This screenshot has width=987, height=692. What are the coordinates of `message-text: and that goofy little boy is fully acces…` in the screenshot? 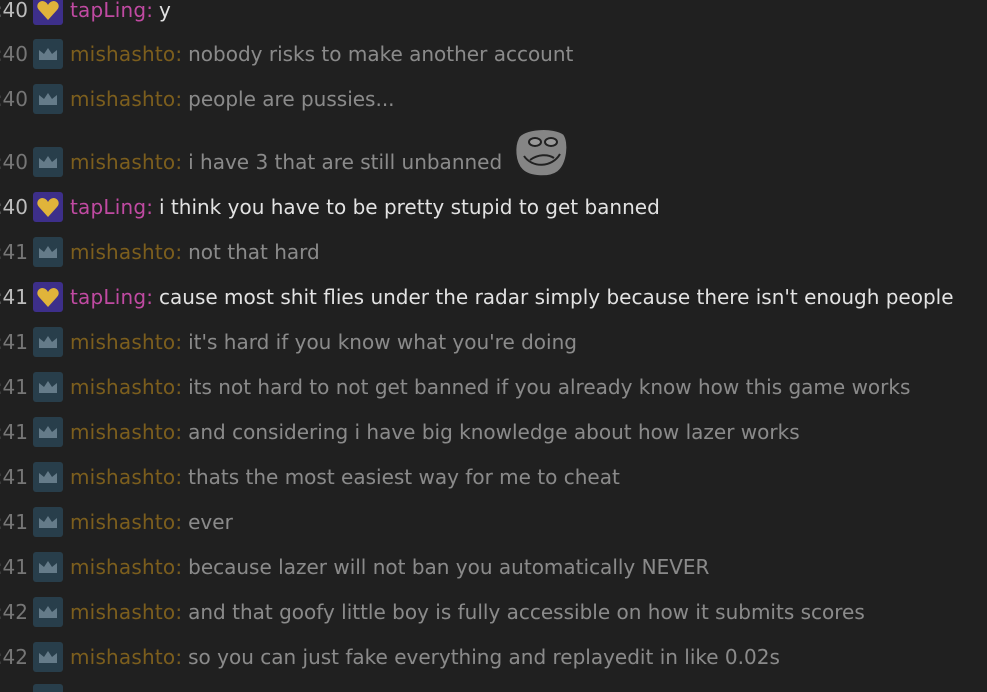 It's located at (526, 612).